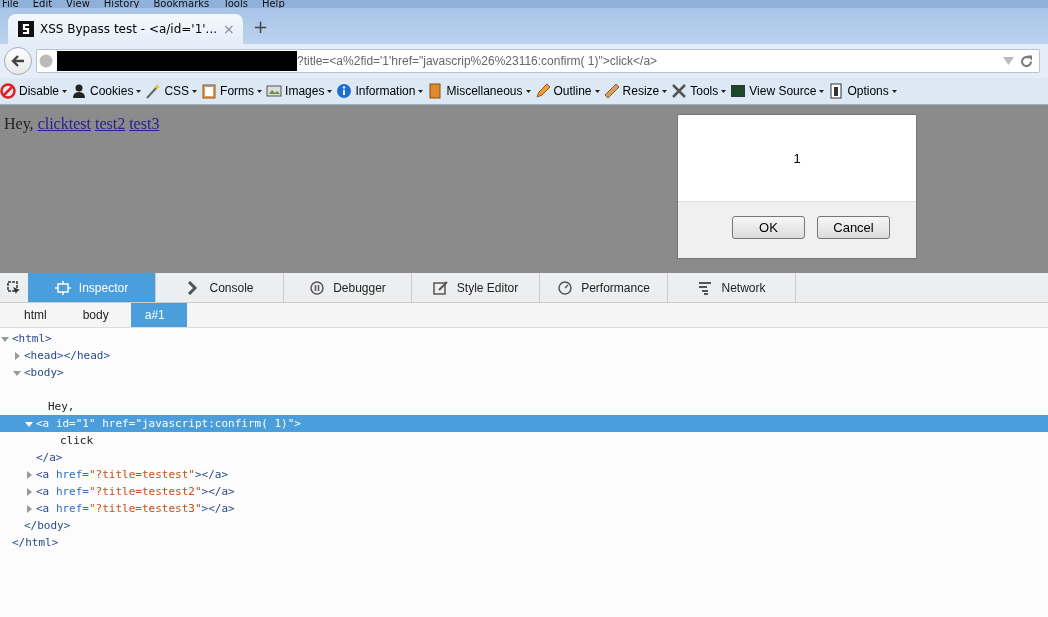 The image size is (1048, 617). Describe the element at coordinates (19, 123) in the screenshot. I see `page-text: Hey,` at that location.